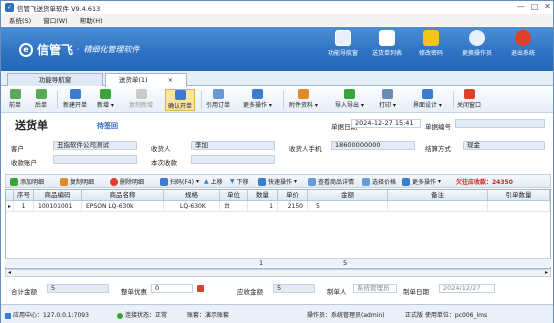 This screenshot has height=323, width=554. I want to click on menu-help: 帮助(H), so click(91, 20).